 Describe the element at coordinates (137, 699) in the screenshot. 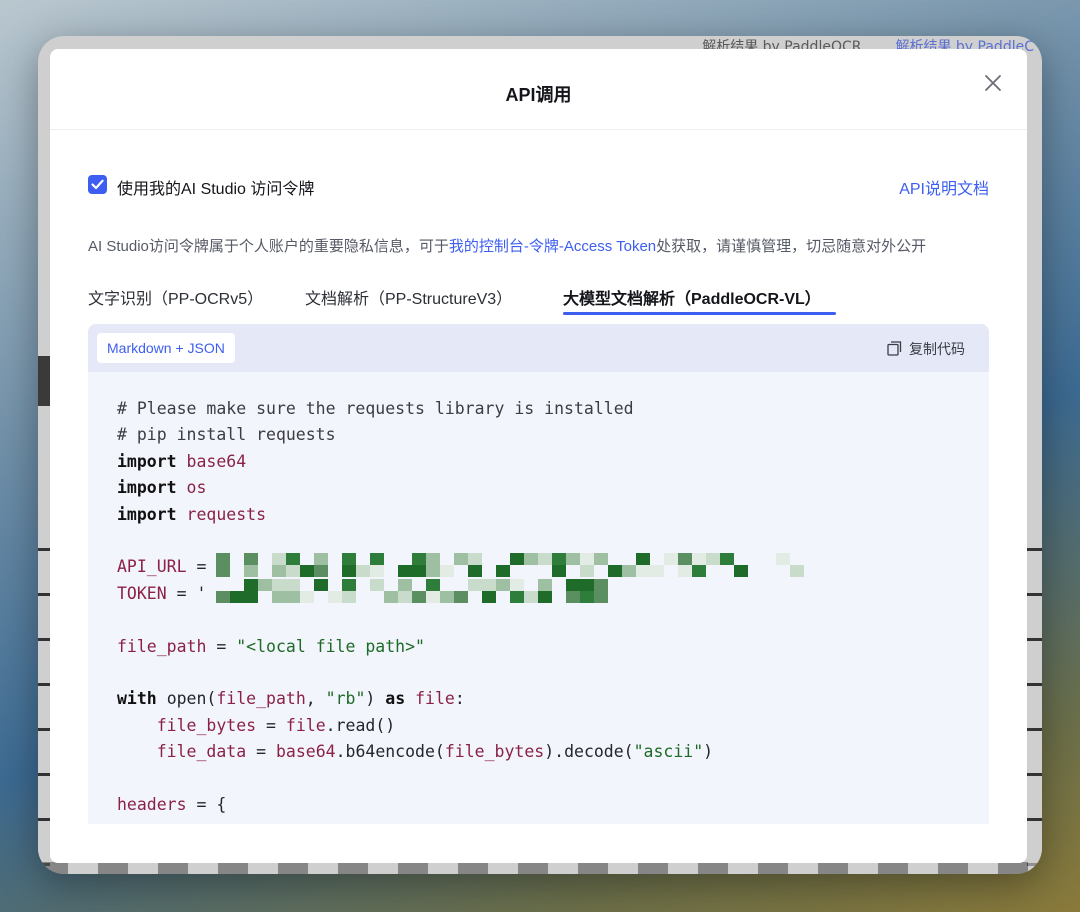

I see `code-keyword: with` at that location.